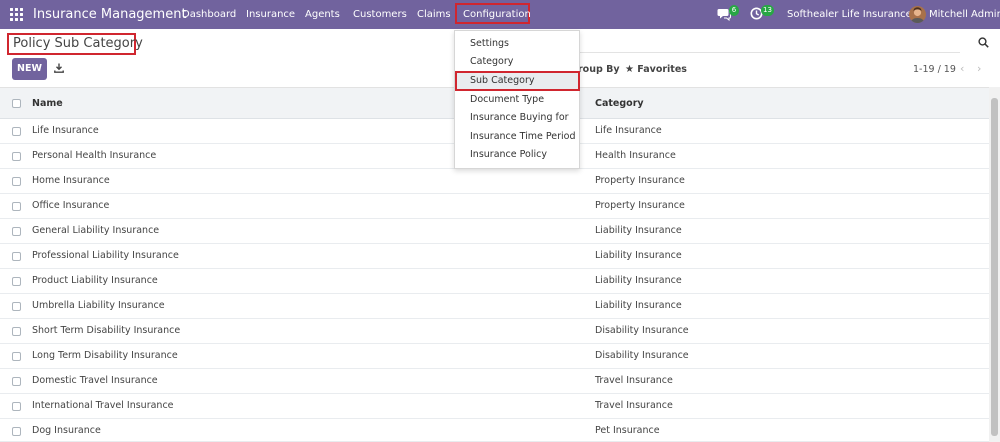 This screenshot has height=442, width=1000. What do you see at coordinates (65, 130) in the screenshot?
I see `cell-name: Life Insurance` at bounding box center [65, 130].